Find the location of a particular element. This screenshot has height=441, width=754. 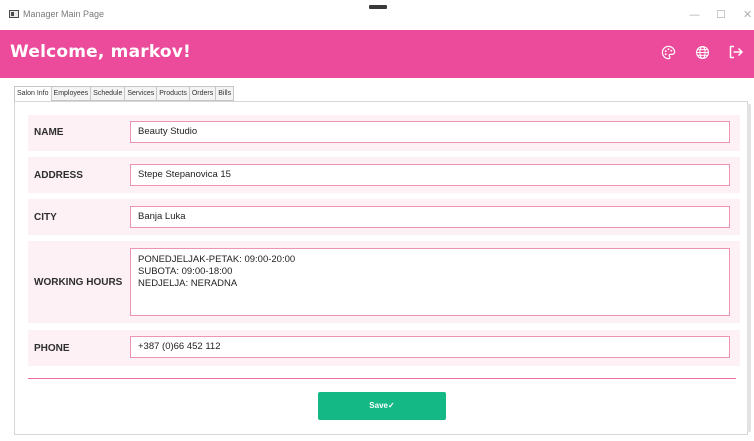

app-window-icon is located at coordinates (14, 14).